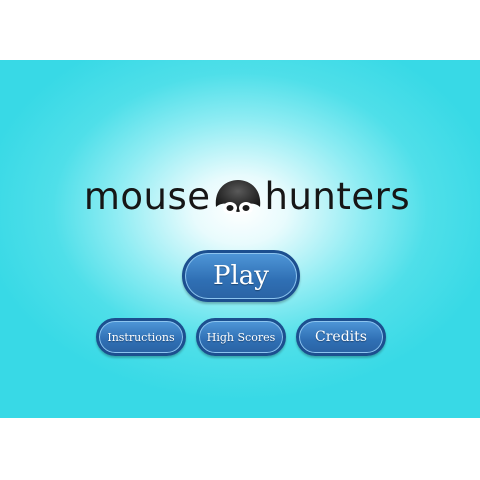 The width and height of the screenshot is (480, 480). I want to click on logo-word-mouse: mouse, so click(147, 196).